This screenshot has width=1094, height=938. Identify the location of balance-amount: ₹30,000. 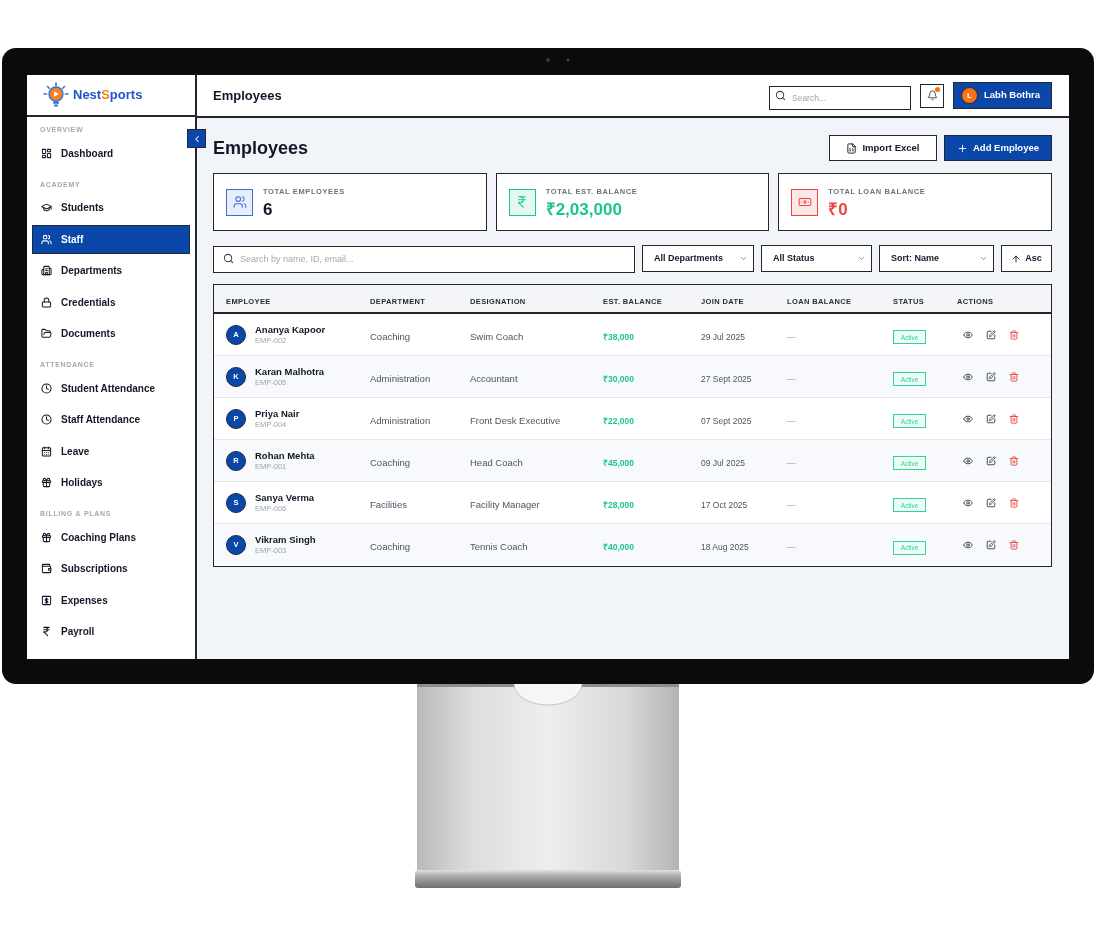
(618, 378).